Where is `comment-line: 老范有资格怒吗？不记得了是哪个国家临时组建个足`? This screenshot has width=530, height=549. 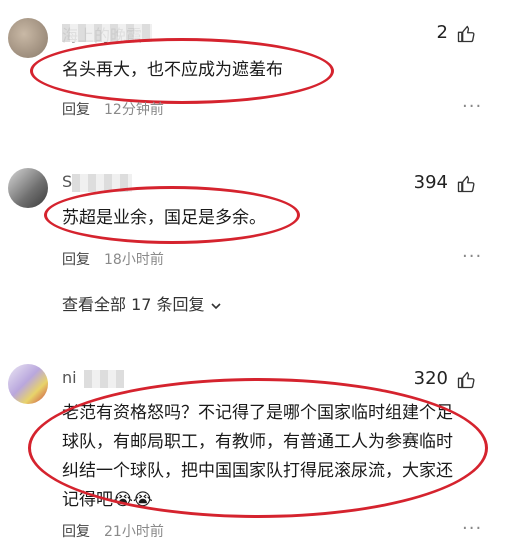 comment-line: 老范有资格怒吗？不记得了是哪个国家临时组建个足 is located at coordinates (257, 413).